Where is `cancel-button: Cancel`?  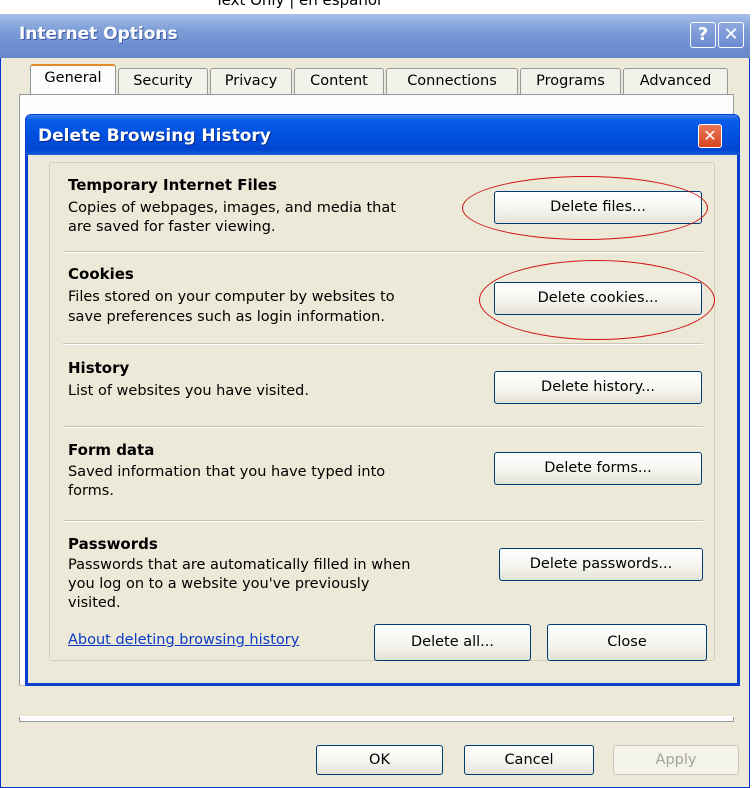 cancel-button: Cancel is located at coordinates (529, 760).